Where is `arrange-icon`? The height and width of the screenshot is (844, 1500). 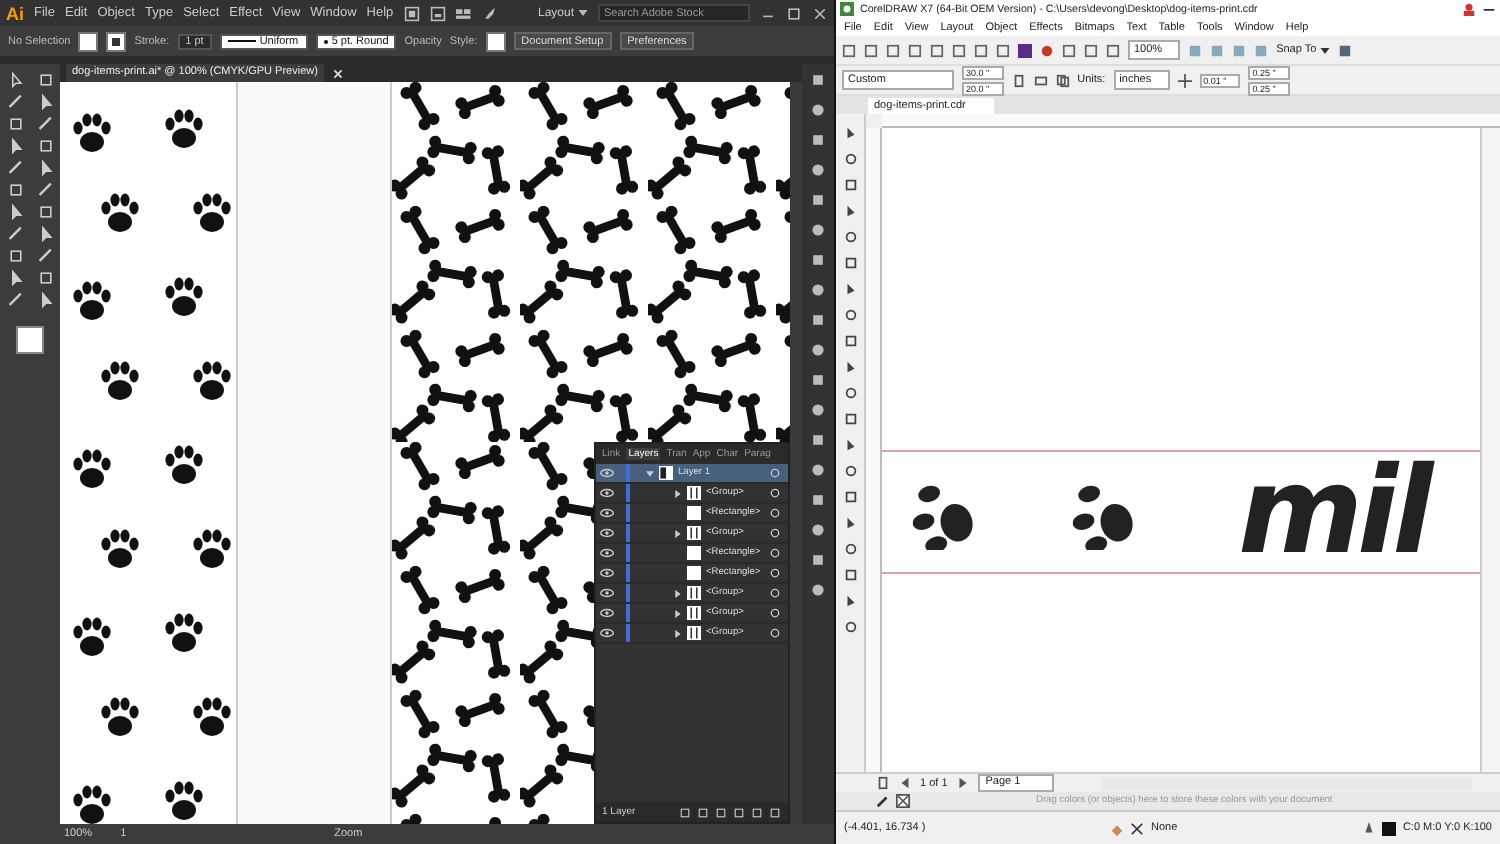 arrange-icon is located at coordinates (463, 13).